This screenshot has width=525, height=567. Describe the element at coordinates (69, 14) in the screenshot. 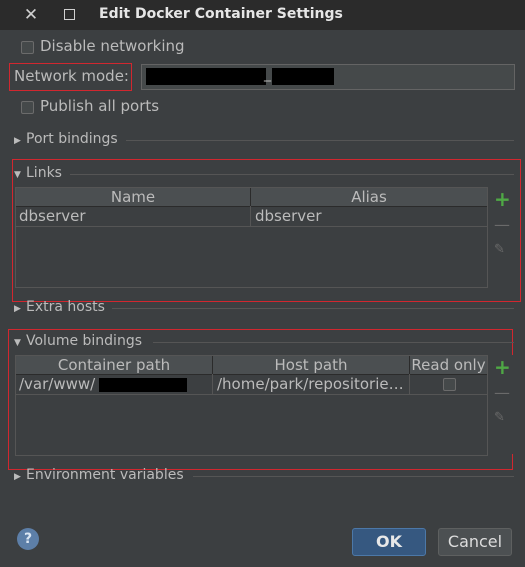

I see `maximize-icon` at that location.